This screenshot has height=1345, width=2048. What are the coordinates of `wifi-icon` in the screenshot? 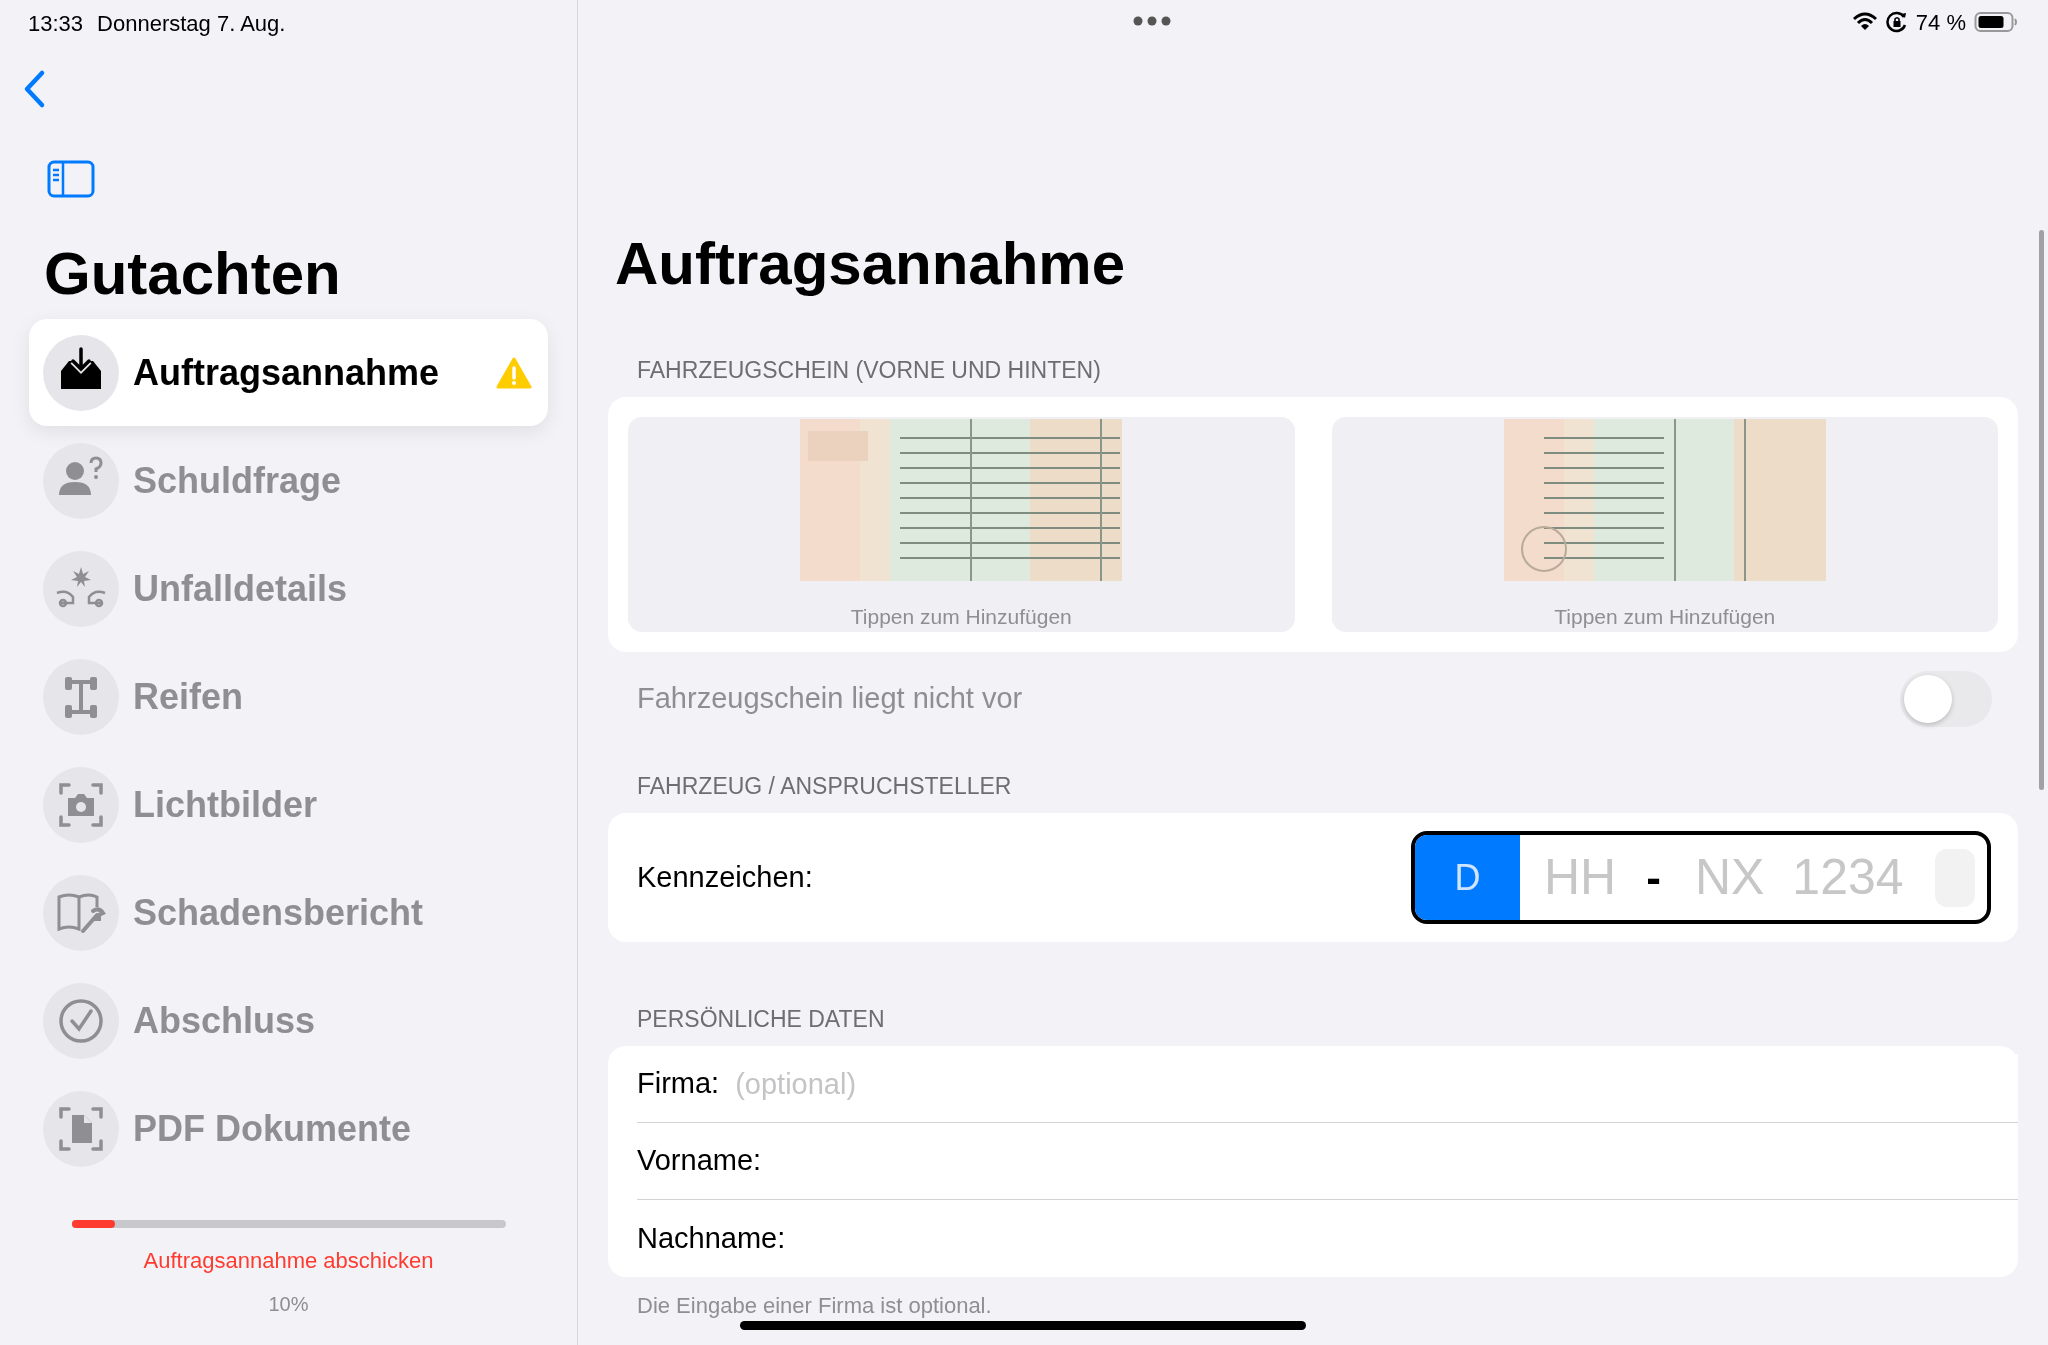 It's located at (1864, 22).